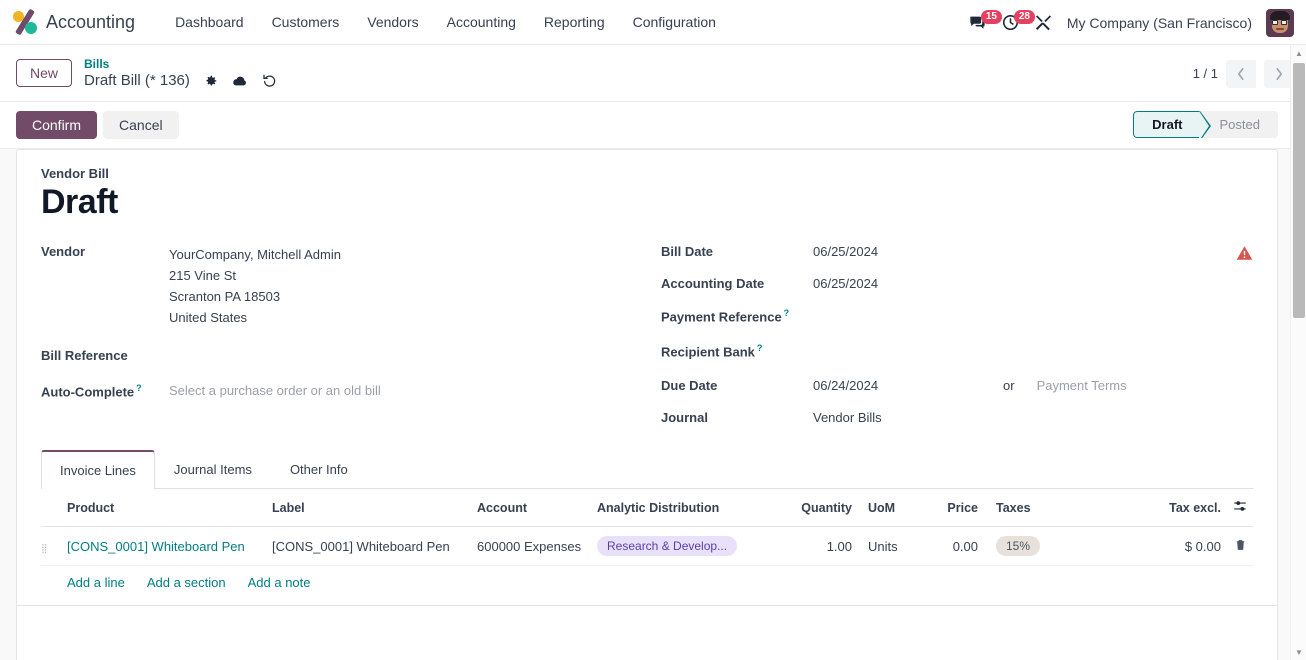  I want to click on tab-other-info: Other Info, so click(319, 469).